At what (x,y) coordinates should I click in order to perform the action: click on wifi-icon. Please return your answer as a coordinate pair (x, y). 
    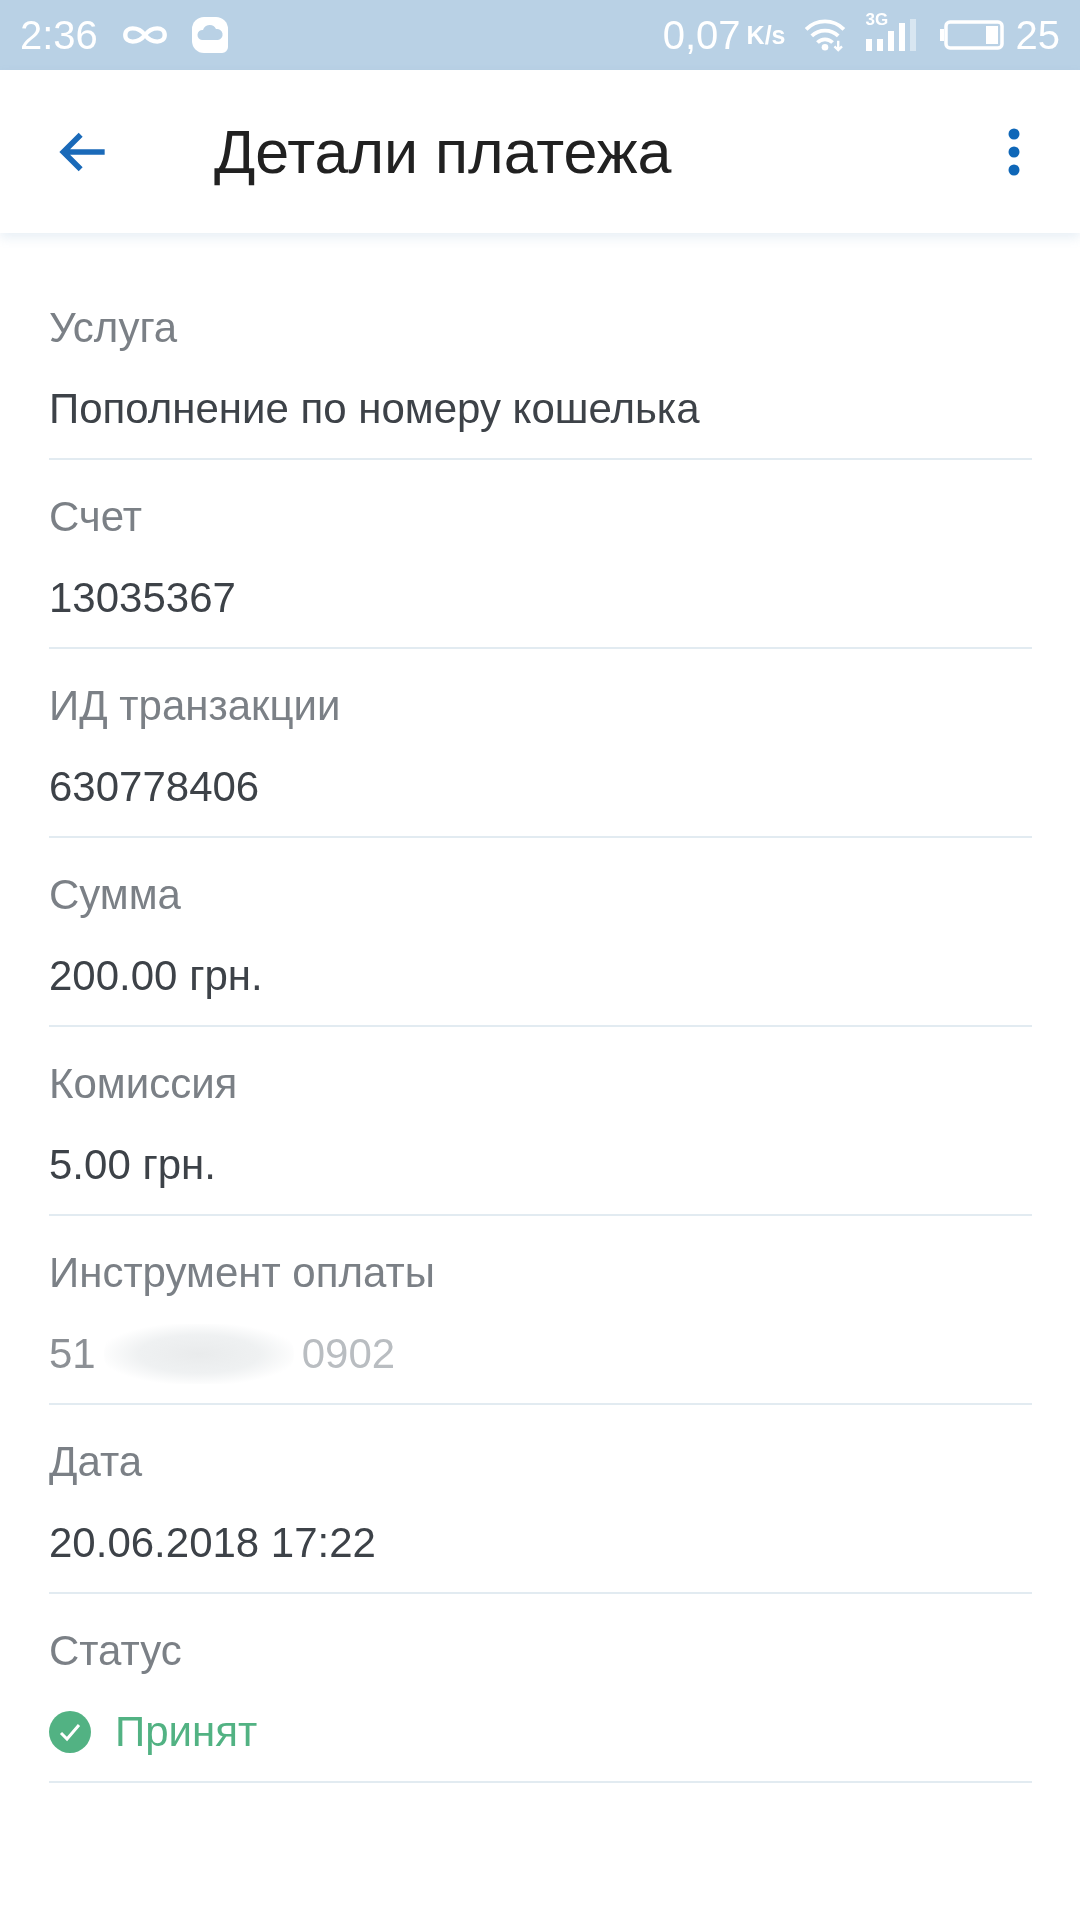
    Looking at the image, I should click on (824, 35).